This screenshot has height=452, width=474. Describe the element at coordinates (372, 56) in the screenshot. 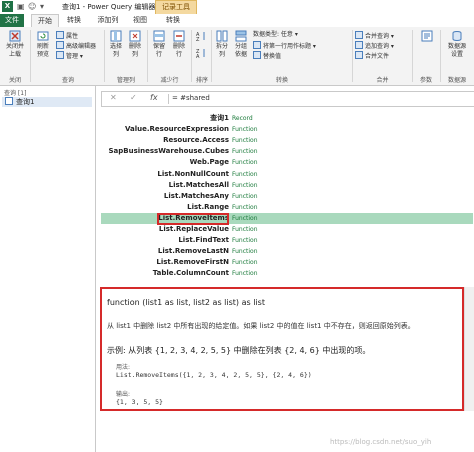

I see `merge-files-button: 合并文件` at that location.